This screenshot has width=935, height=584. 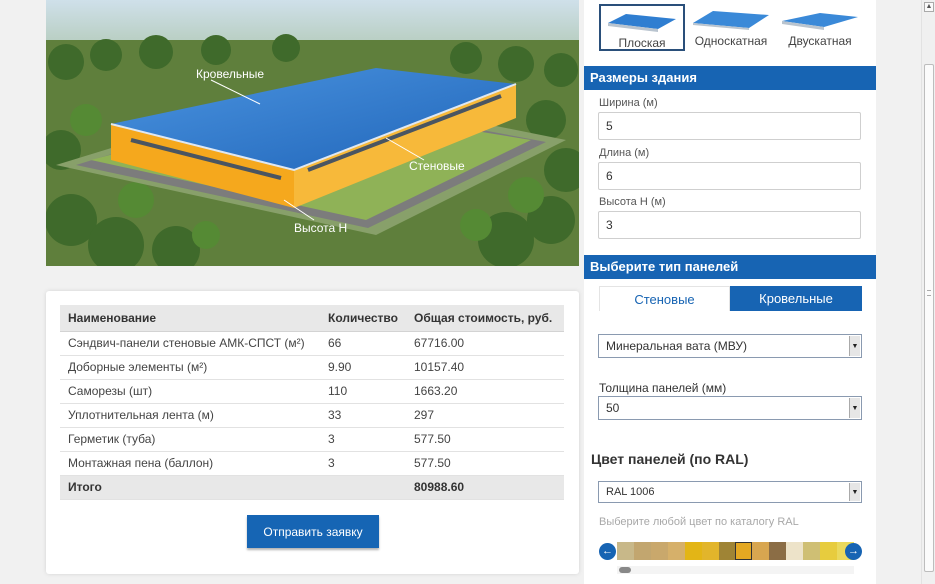 I want to click on roof-option-gable: Двускатная, so click(x=820, y=27).